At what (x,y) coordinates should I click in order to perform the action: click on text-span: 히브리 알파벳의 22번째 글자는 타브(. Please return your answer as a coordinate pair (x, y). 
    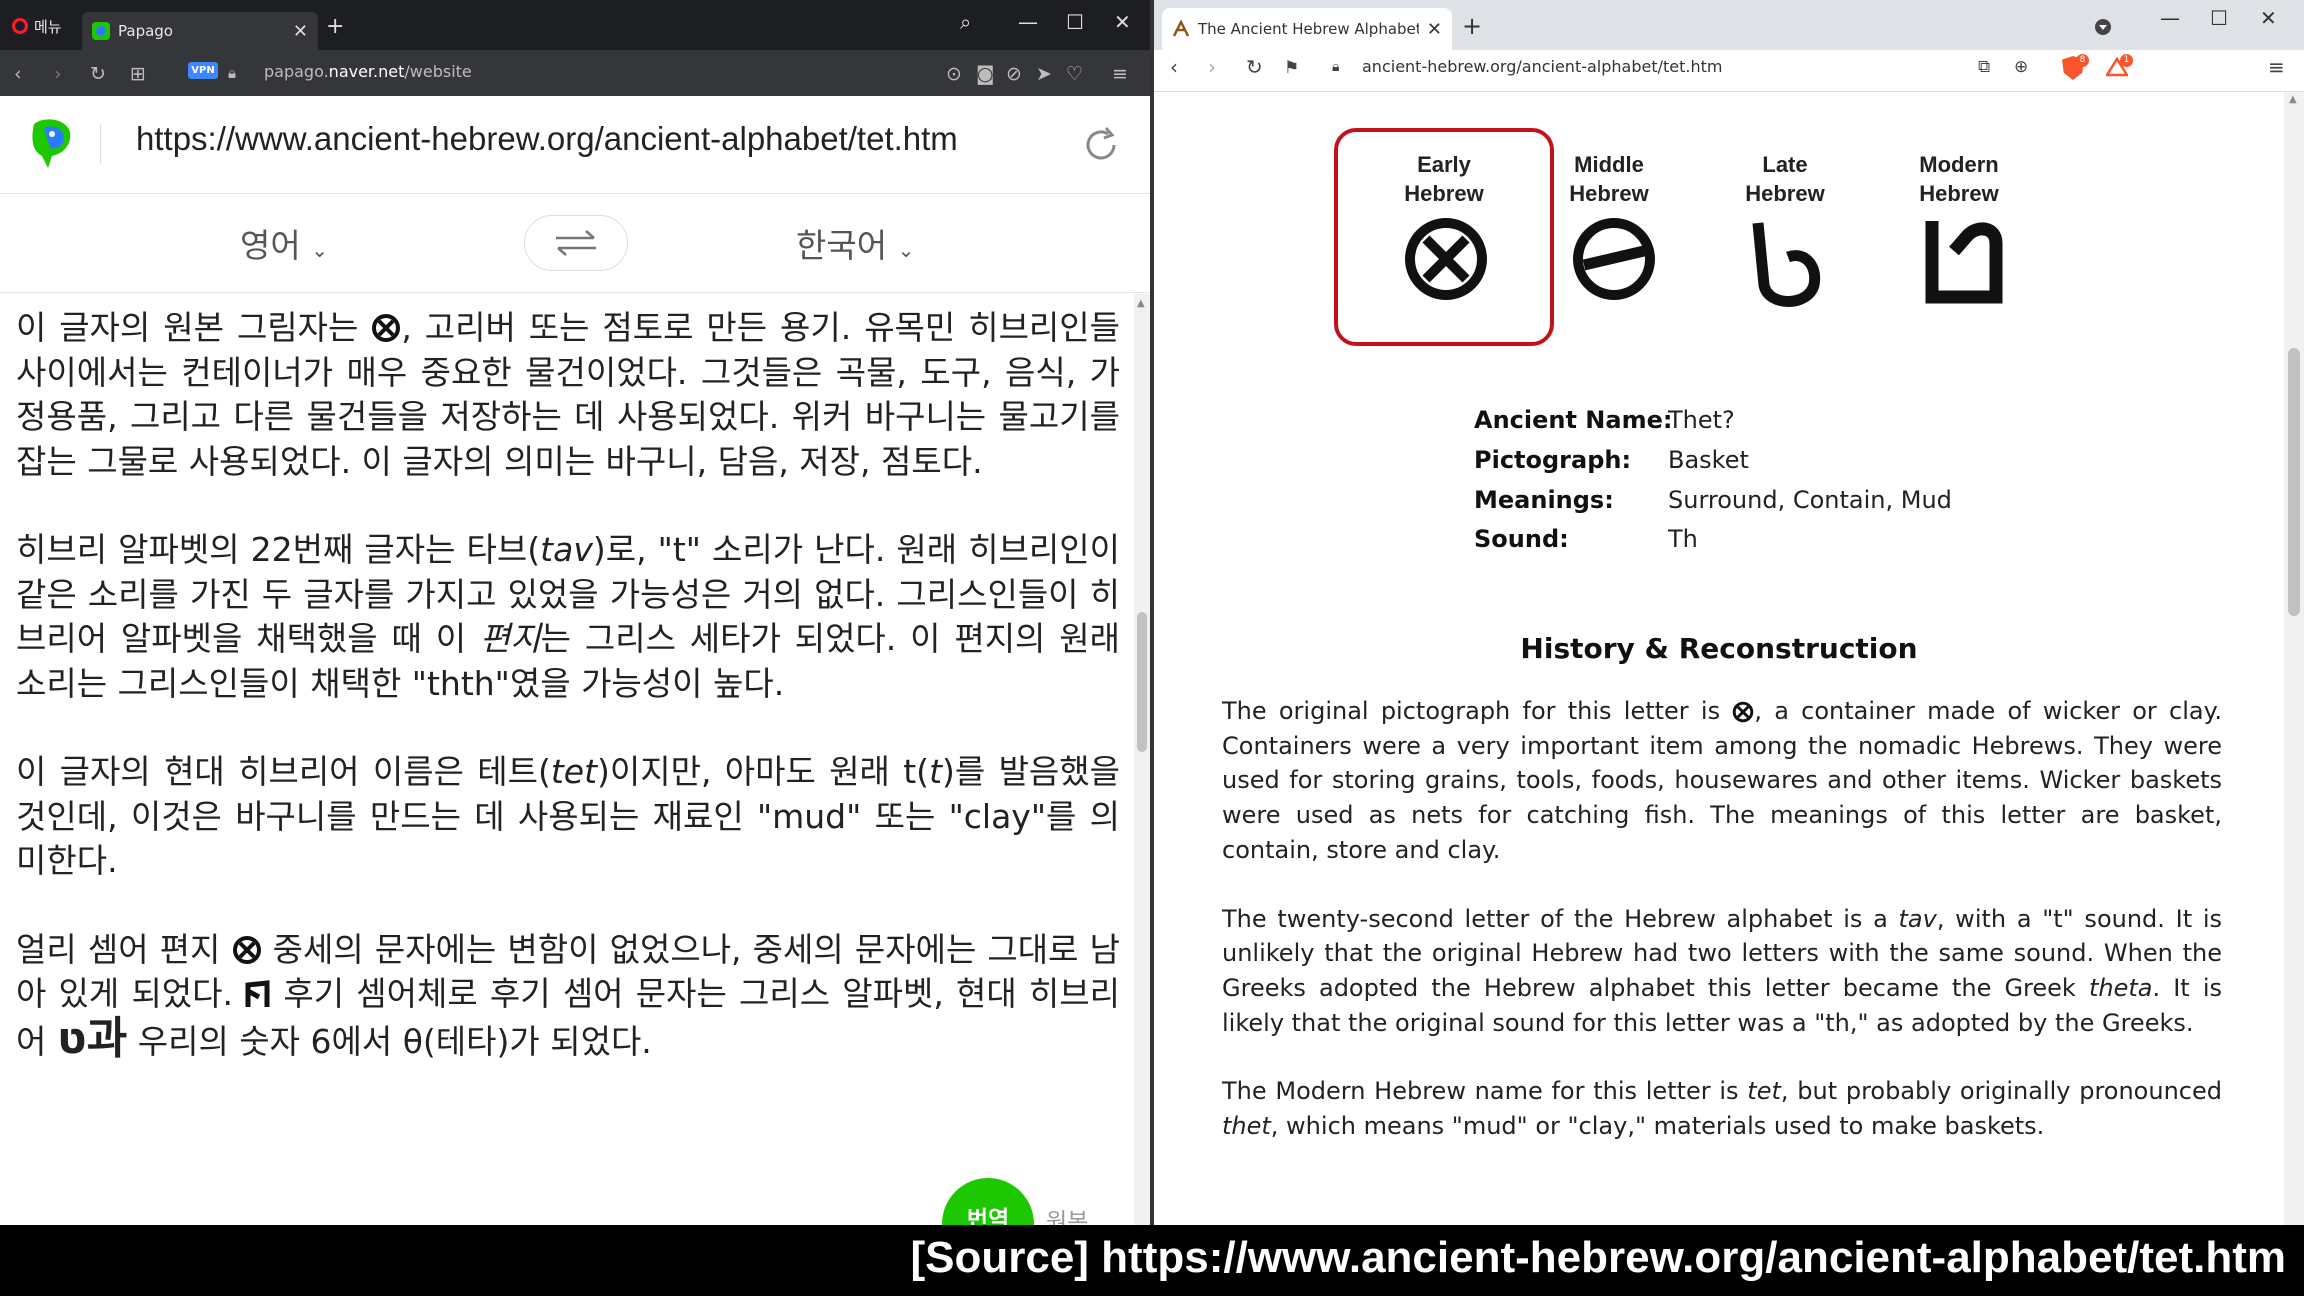
    Looking at the image, I should click on (278, 549).